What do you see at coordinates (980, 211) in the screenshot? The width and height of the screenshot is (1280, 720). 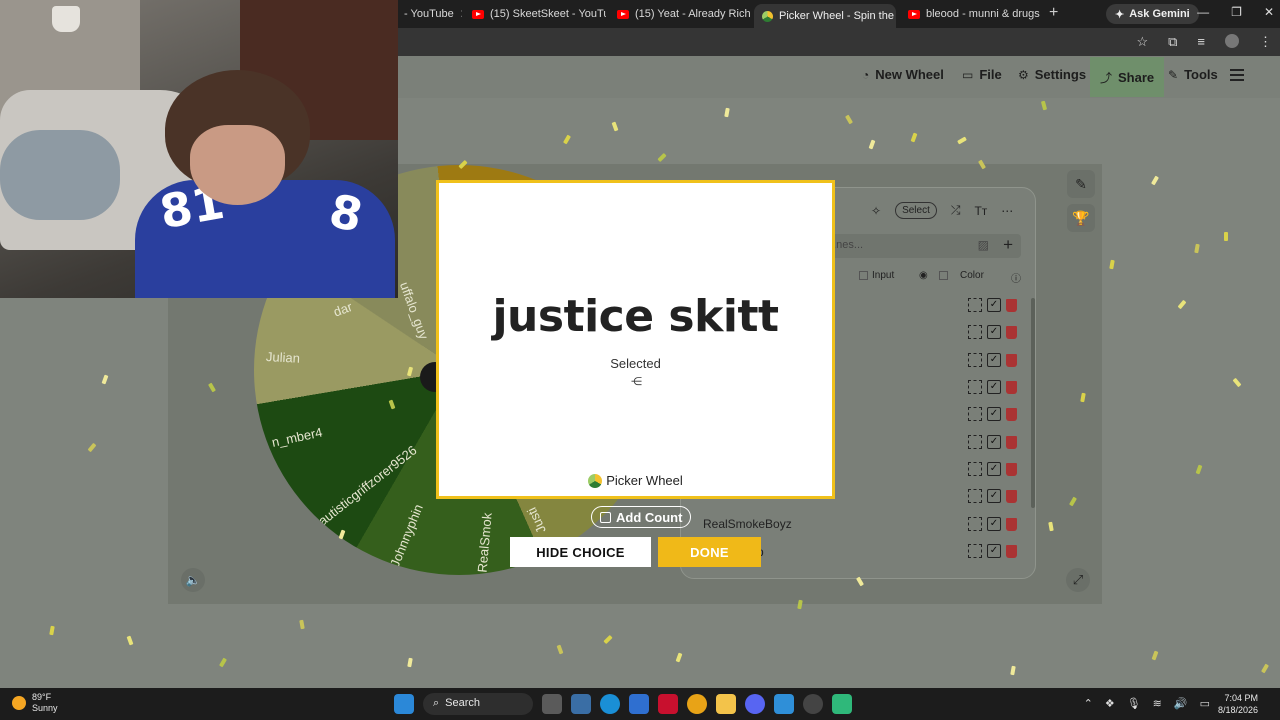 I see `text-size-icon: Tт` at bounding box center [980, 211].